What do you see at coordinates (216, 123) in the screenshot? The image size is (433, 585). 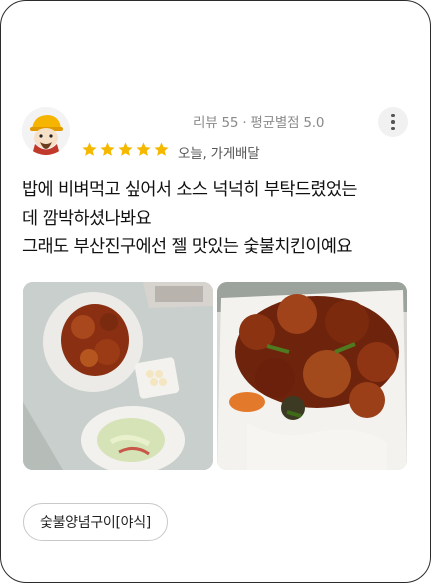 I see `review-count: 리뷰 55` at bounding box center [216, 123].